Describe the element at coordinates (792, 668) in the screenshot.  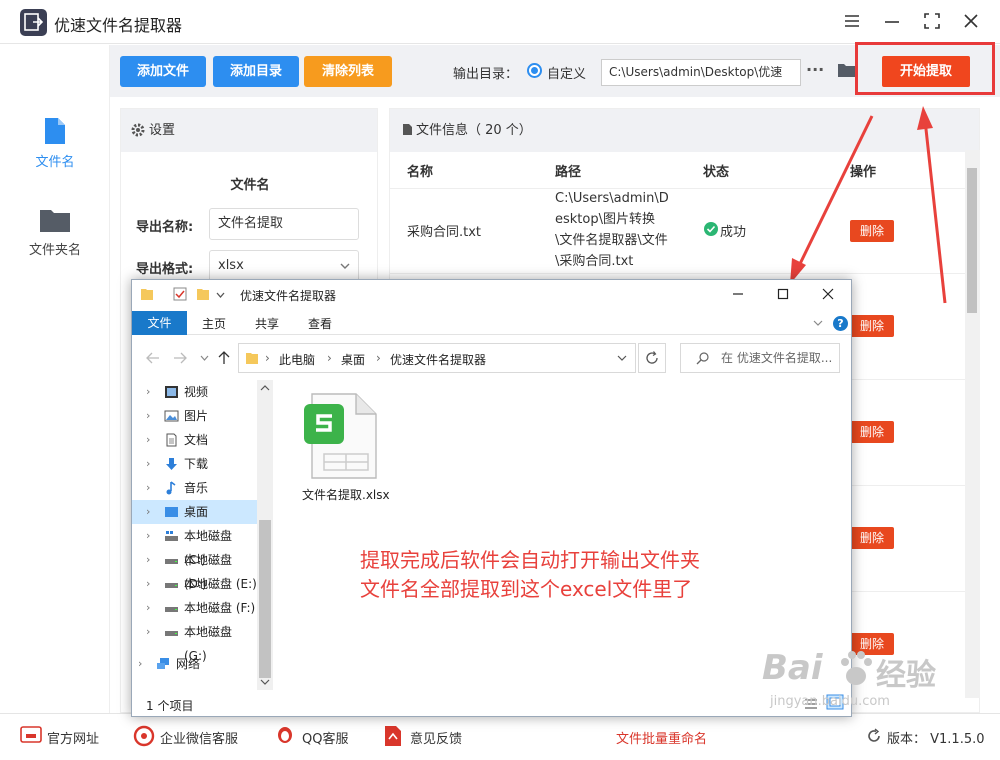
I see `watermark-brand: Bai` at that location.